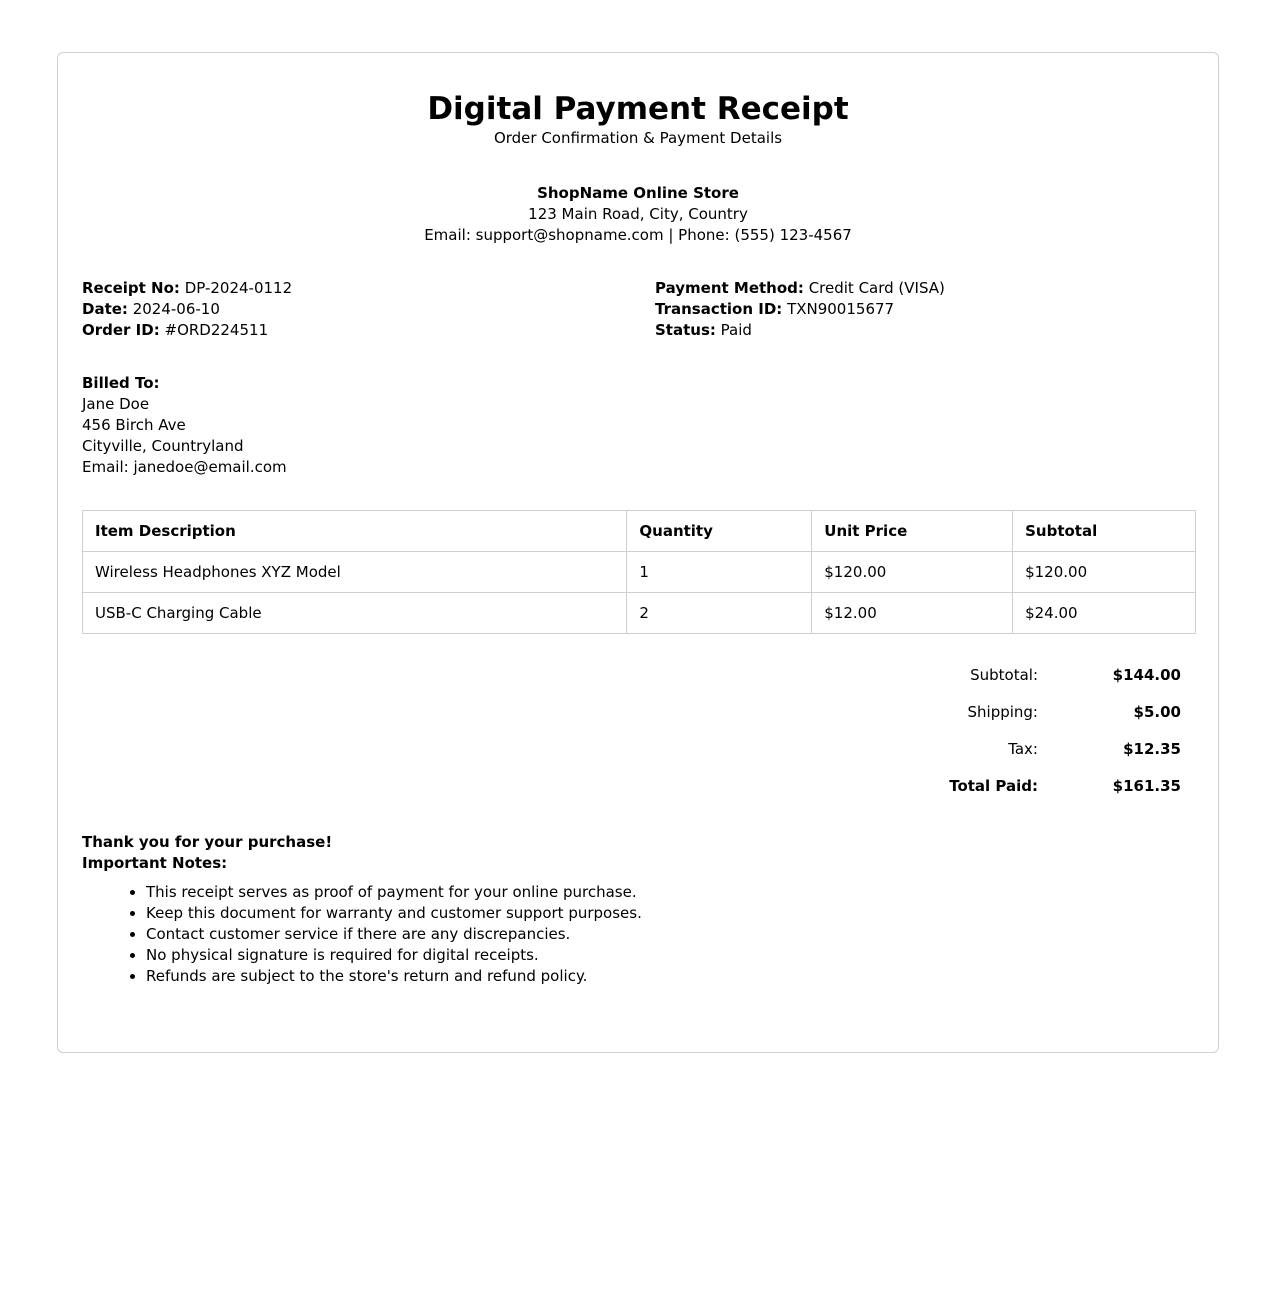 The width and height of the screenshot is (1278, 1300). What do you see at coordinates (638, 719) in the screenshot?
I see `shipping-row: Shipping: $5.00` at bounding box center [638, 719].